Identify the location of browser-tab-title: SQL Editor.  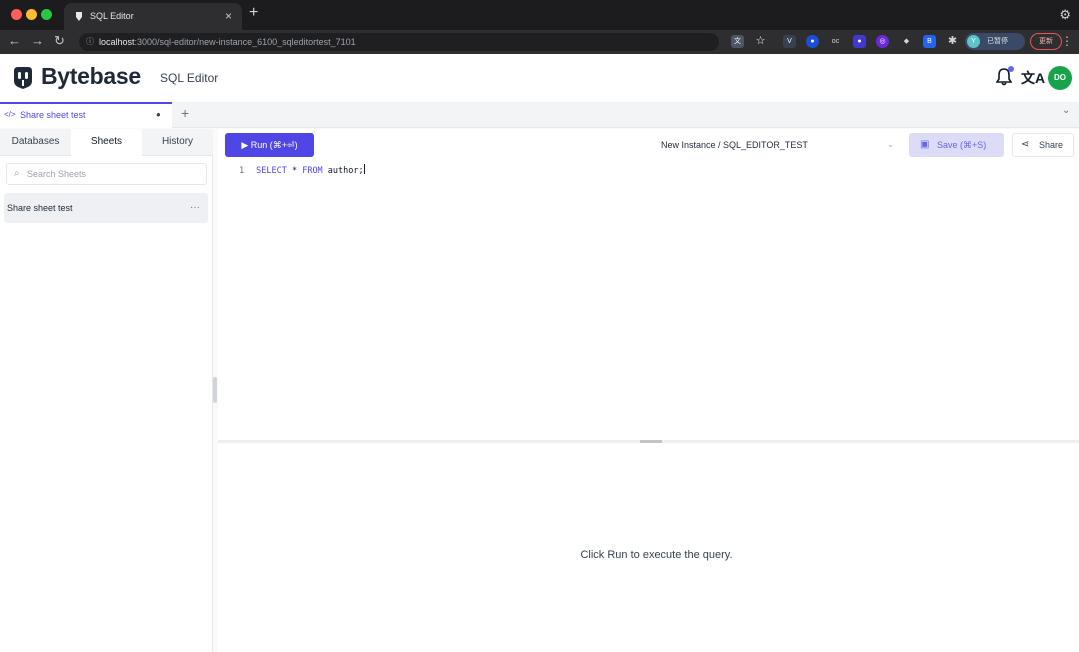
(112, 16).